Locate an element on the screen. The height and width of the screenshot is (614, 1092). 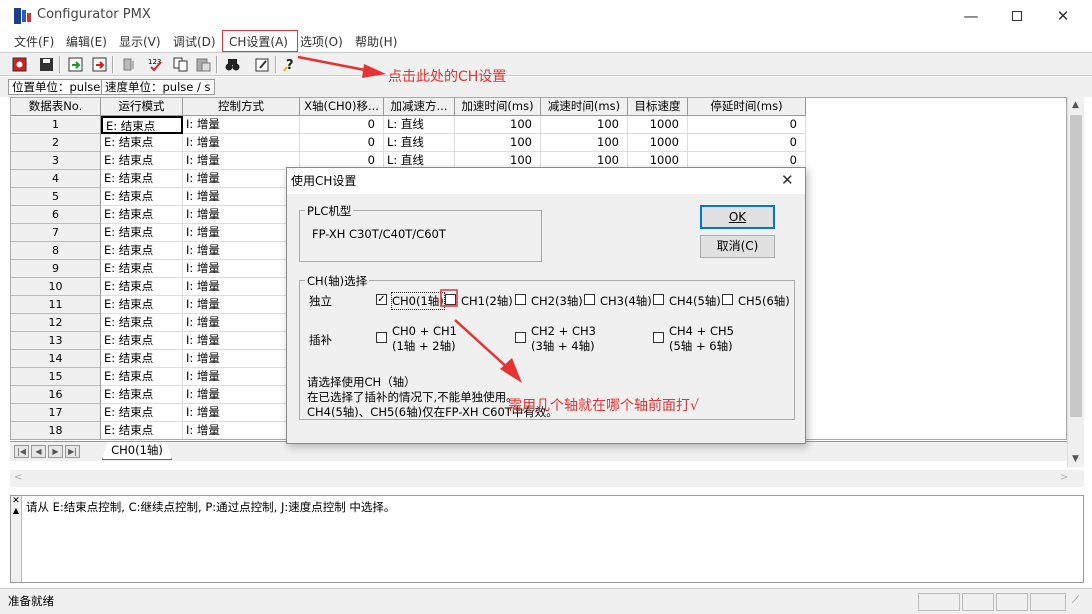
vertical-scrollbar: ▲ ▼ is located at coordinates (1075, 282).